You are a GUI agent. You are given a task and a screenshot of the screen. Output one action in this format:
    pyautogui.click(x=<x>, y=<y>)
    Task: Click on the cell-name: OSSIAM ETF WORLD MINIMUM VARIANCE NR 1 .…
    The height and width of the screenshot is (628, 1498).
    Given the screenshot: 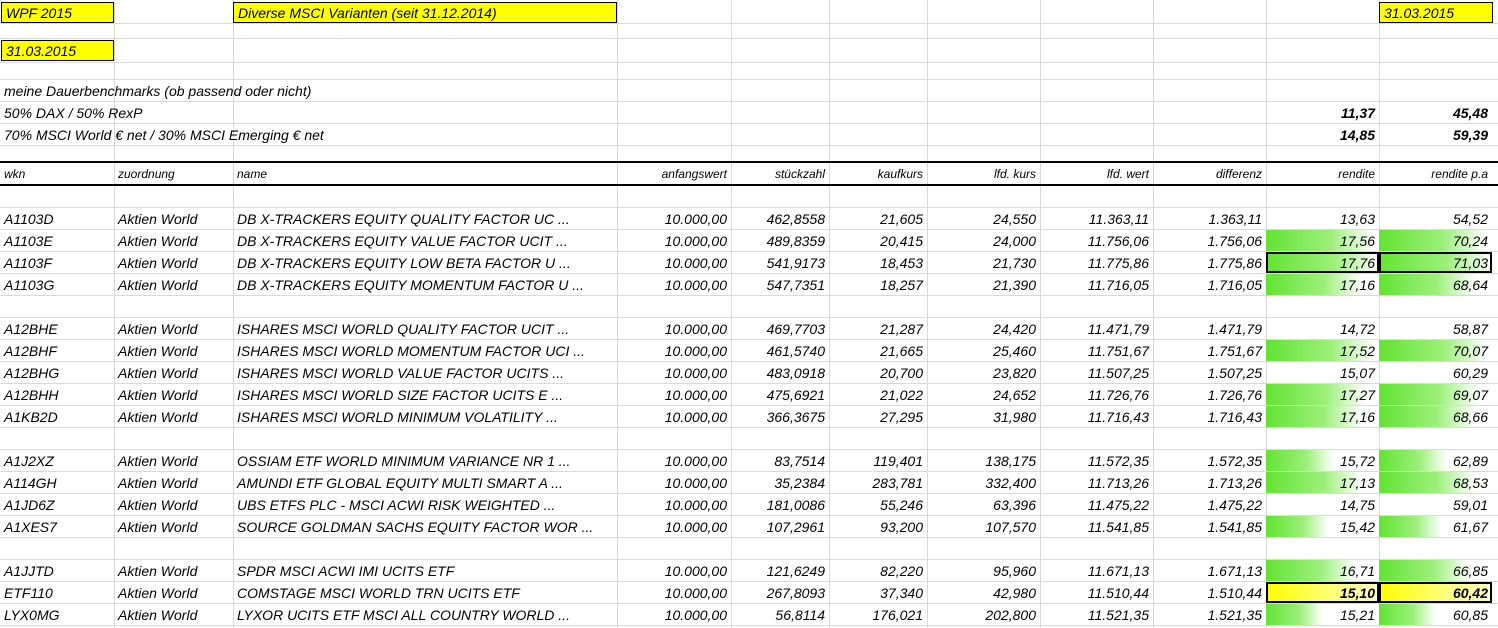 What is the action you would take?
    pyautogui.click(x=425, y=460)
    